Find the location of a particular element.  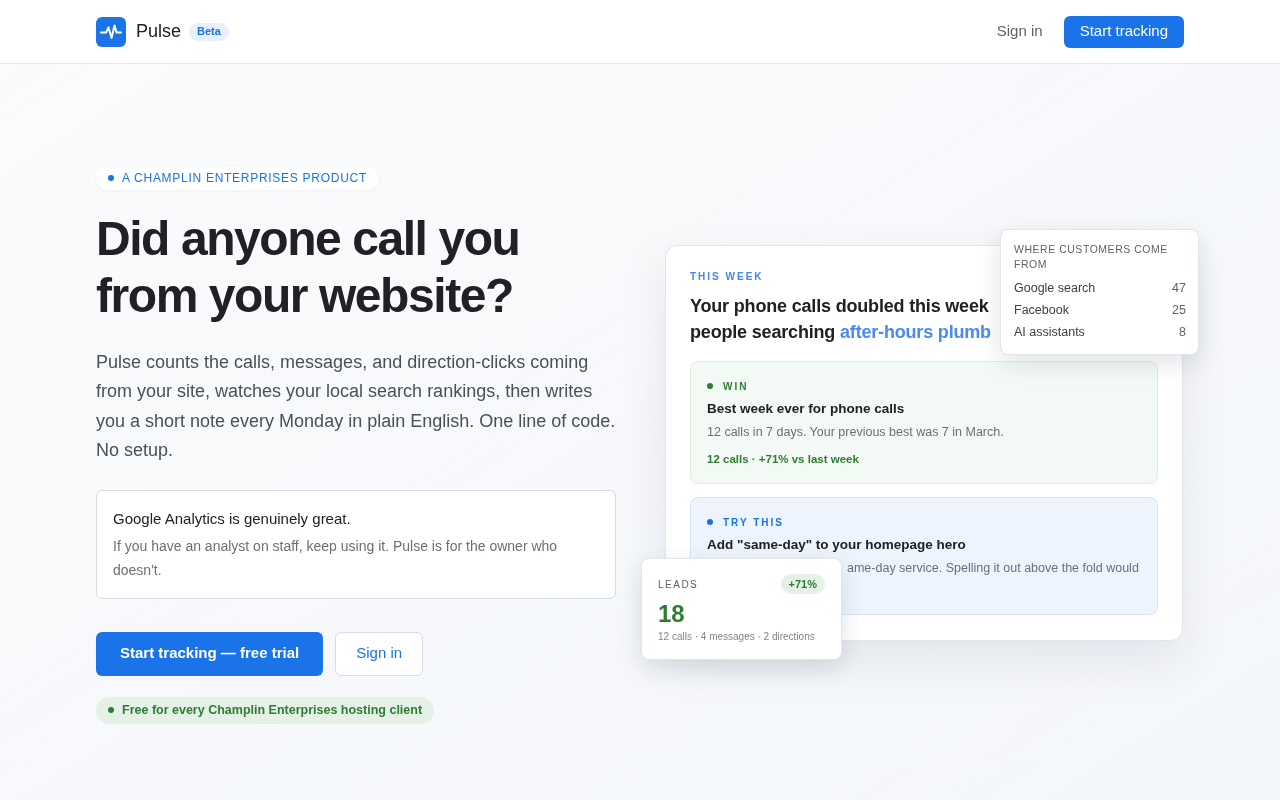

sign-in-link: Sign in is located at coordinates (1019, 31).